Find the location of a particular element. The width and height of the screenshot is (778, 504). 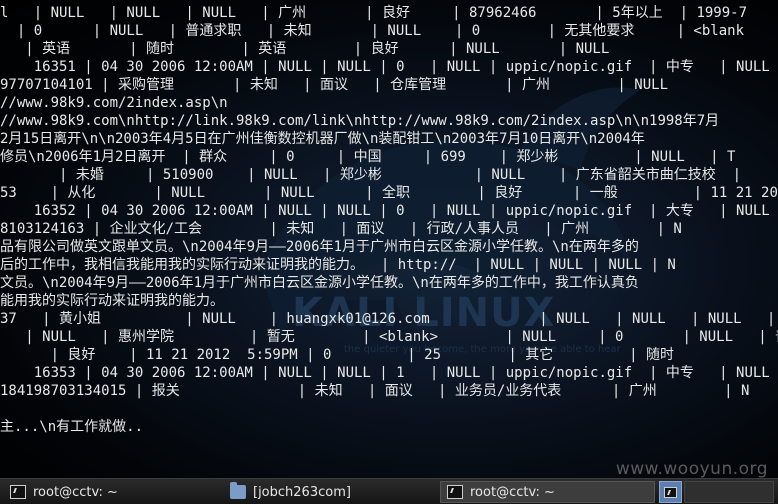

terminal-line: 能用我的实际行动来证明我的能力。 is located at coordinates (112, 301).